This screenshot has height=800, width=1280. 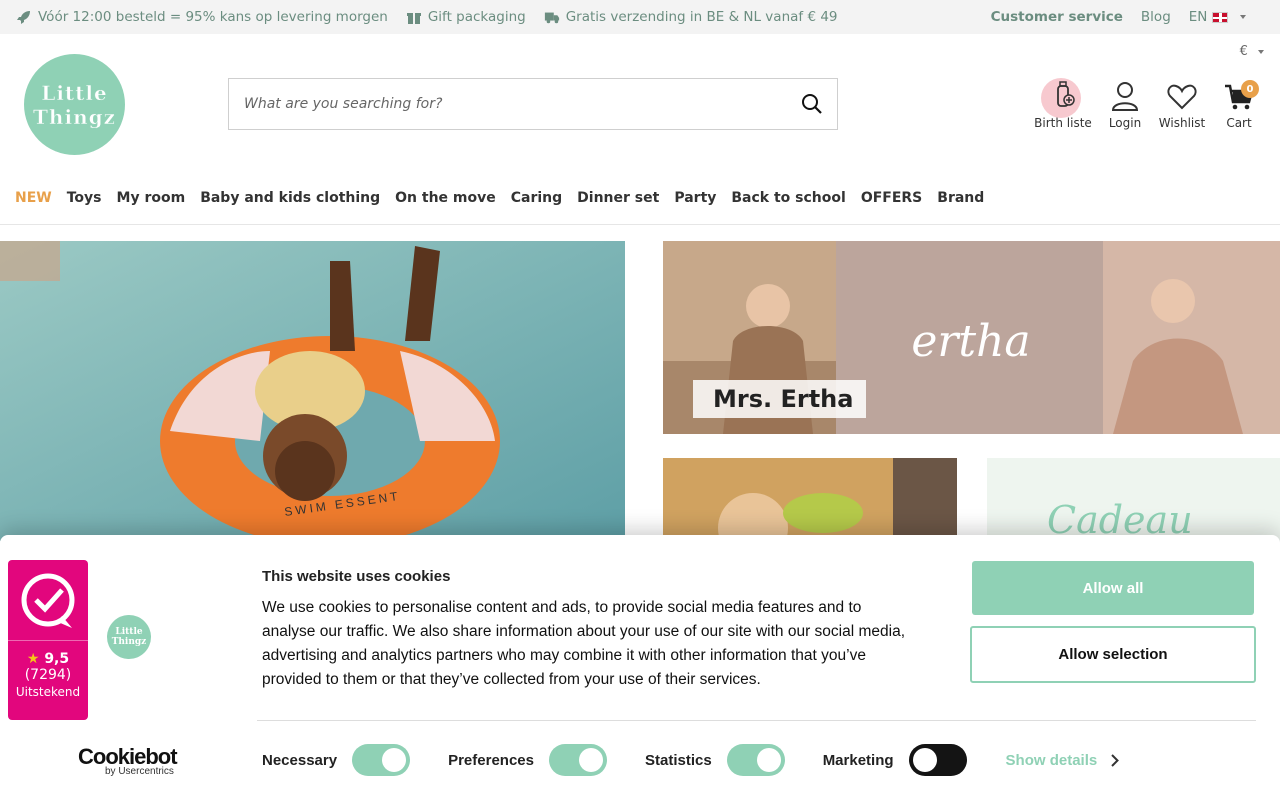 What do you see at coordinates (779, 399) in the screenshot?
I see `ertha-label: Mrs. Ertha` at bounding box center [779, 399].